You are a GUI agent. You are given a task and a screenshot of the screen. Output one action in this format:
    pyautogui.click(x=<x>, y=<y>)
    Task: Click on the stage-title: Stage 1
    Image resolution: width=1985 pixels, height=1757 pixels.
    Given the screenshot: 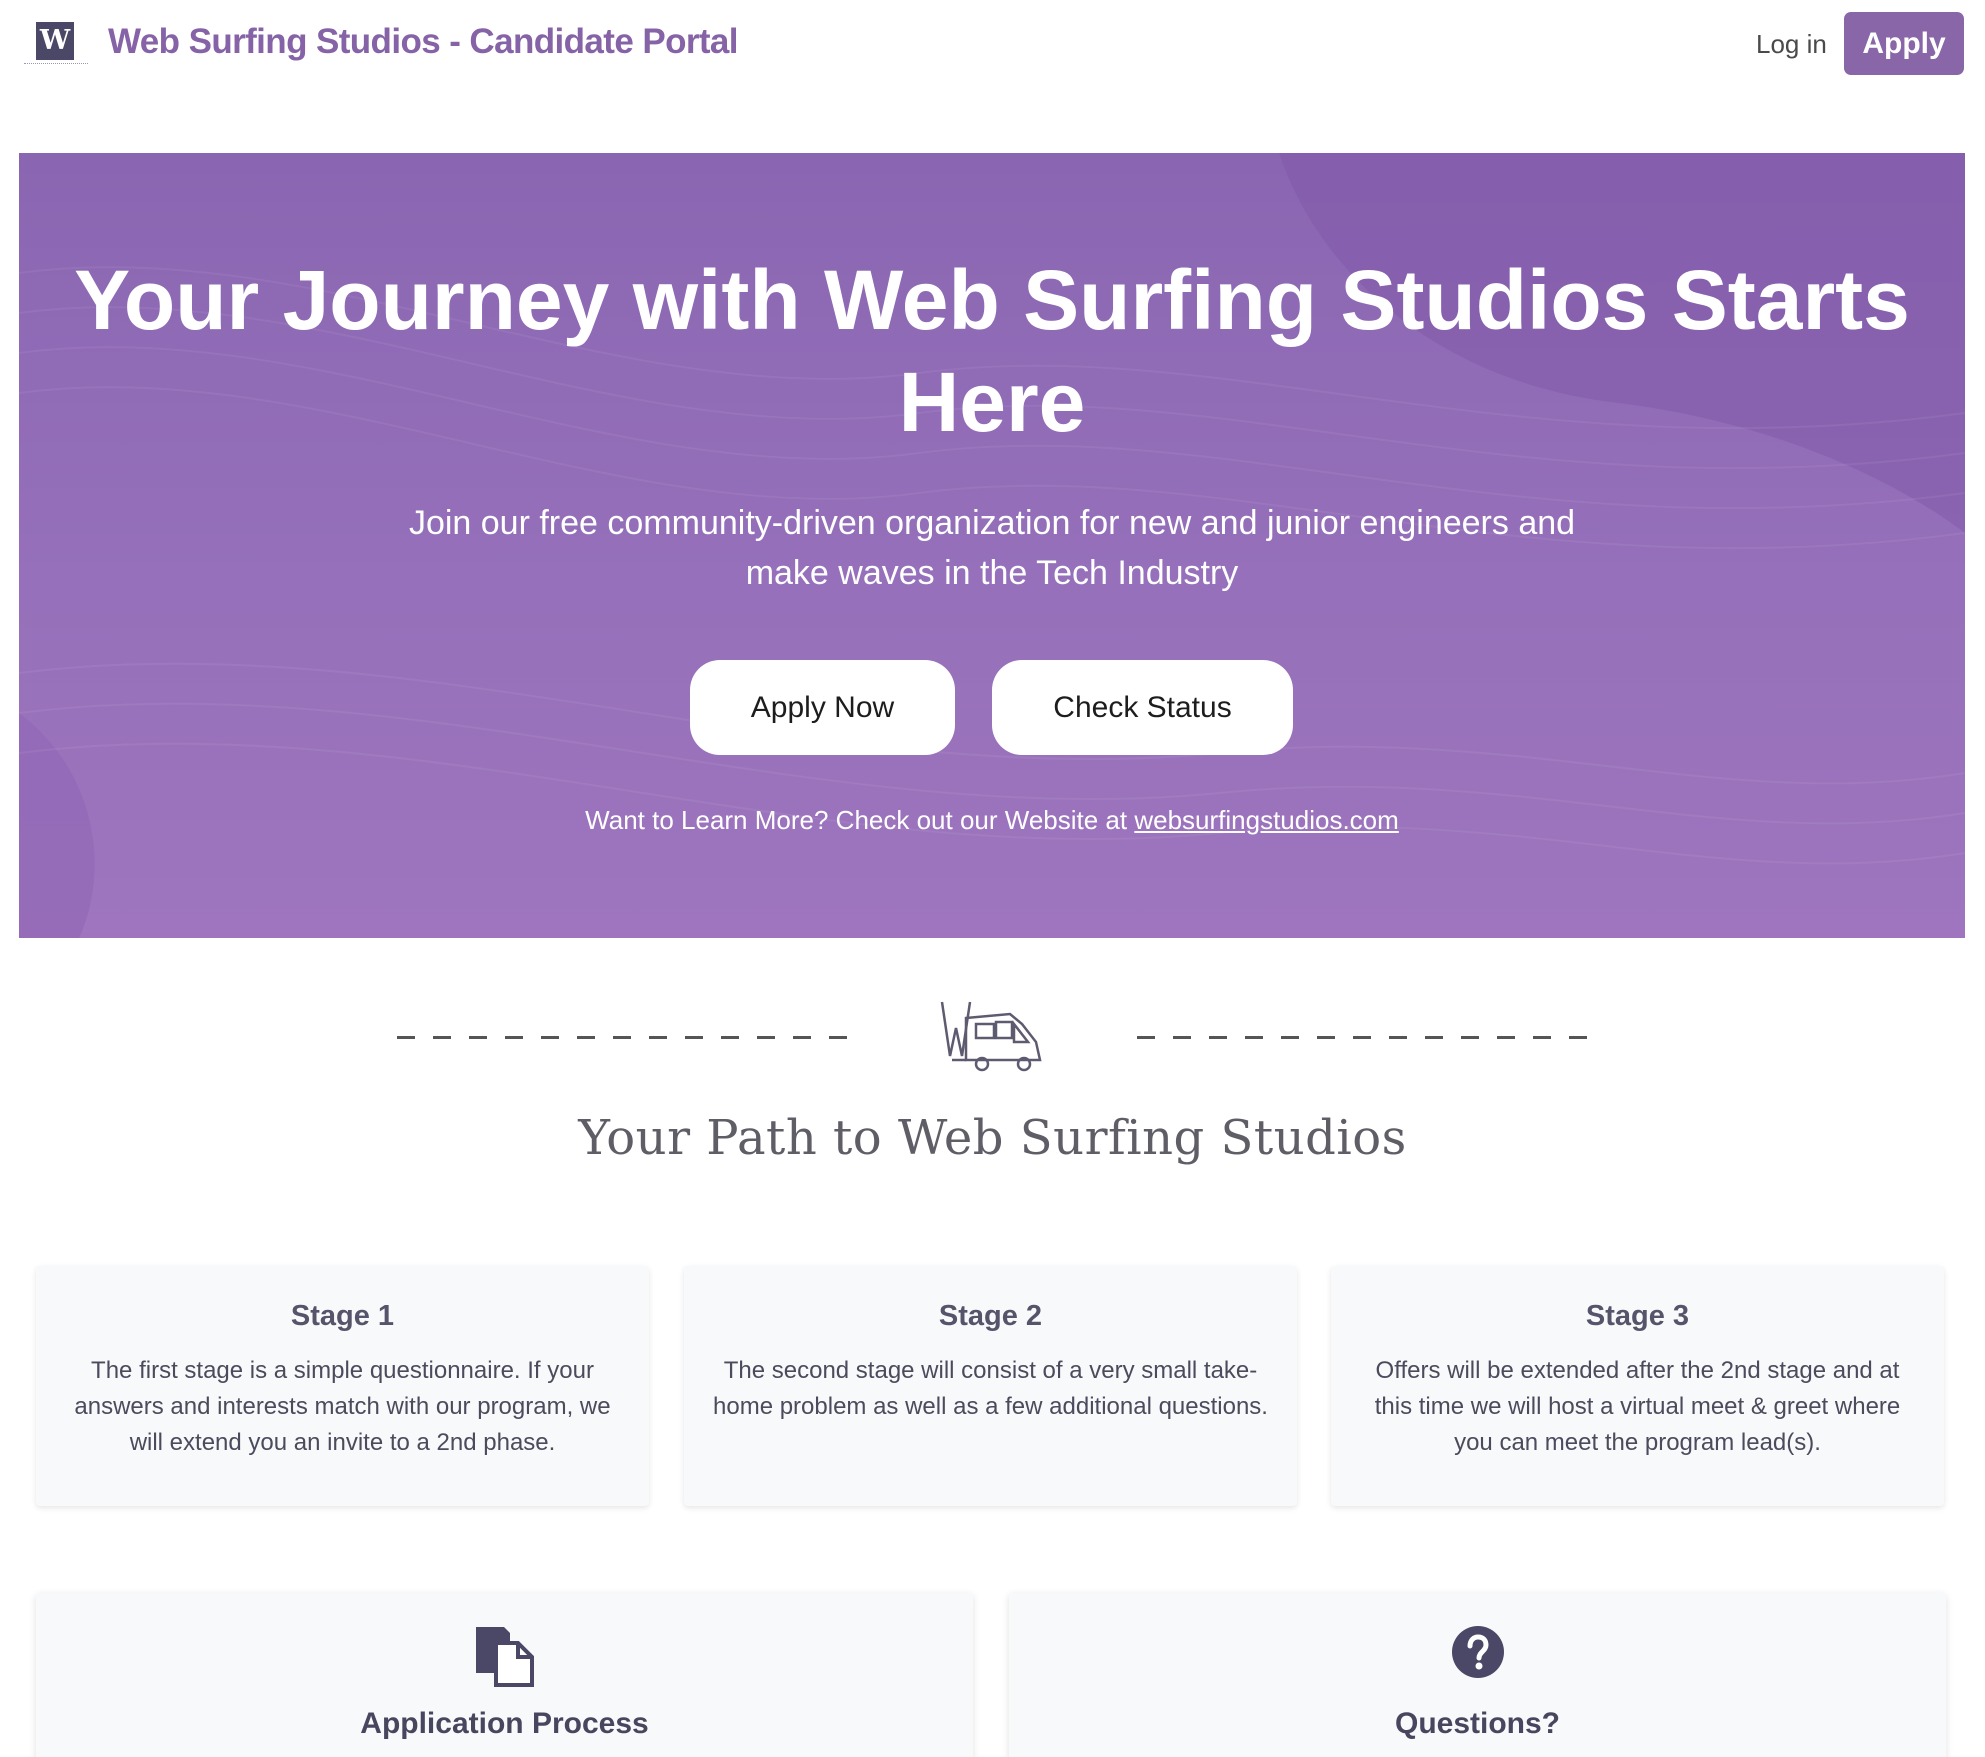 What is the action you would take?
    pyautogui.click(x=342, y=1316)
    